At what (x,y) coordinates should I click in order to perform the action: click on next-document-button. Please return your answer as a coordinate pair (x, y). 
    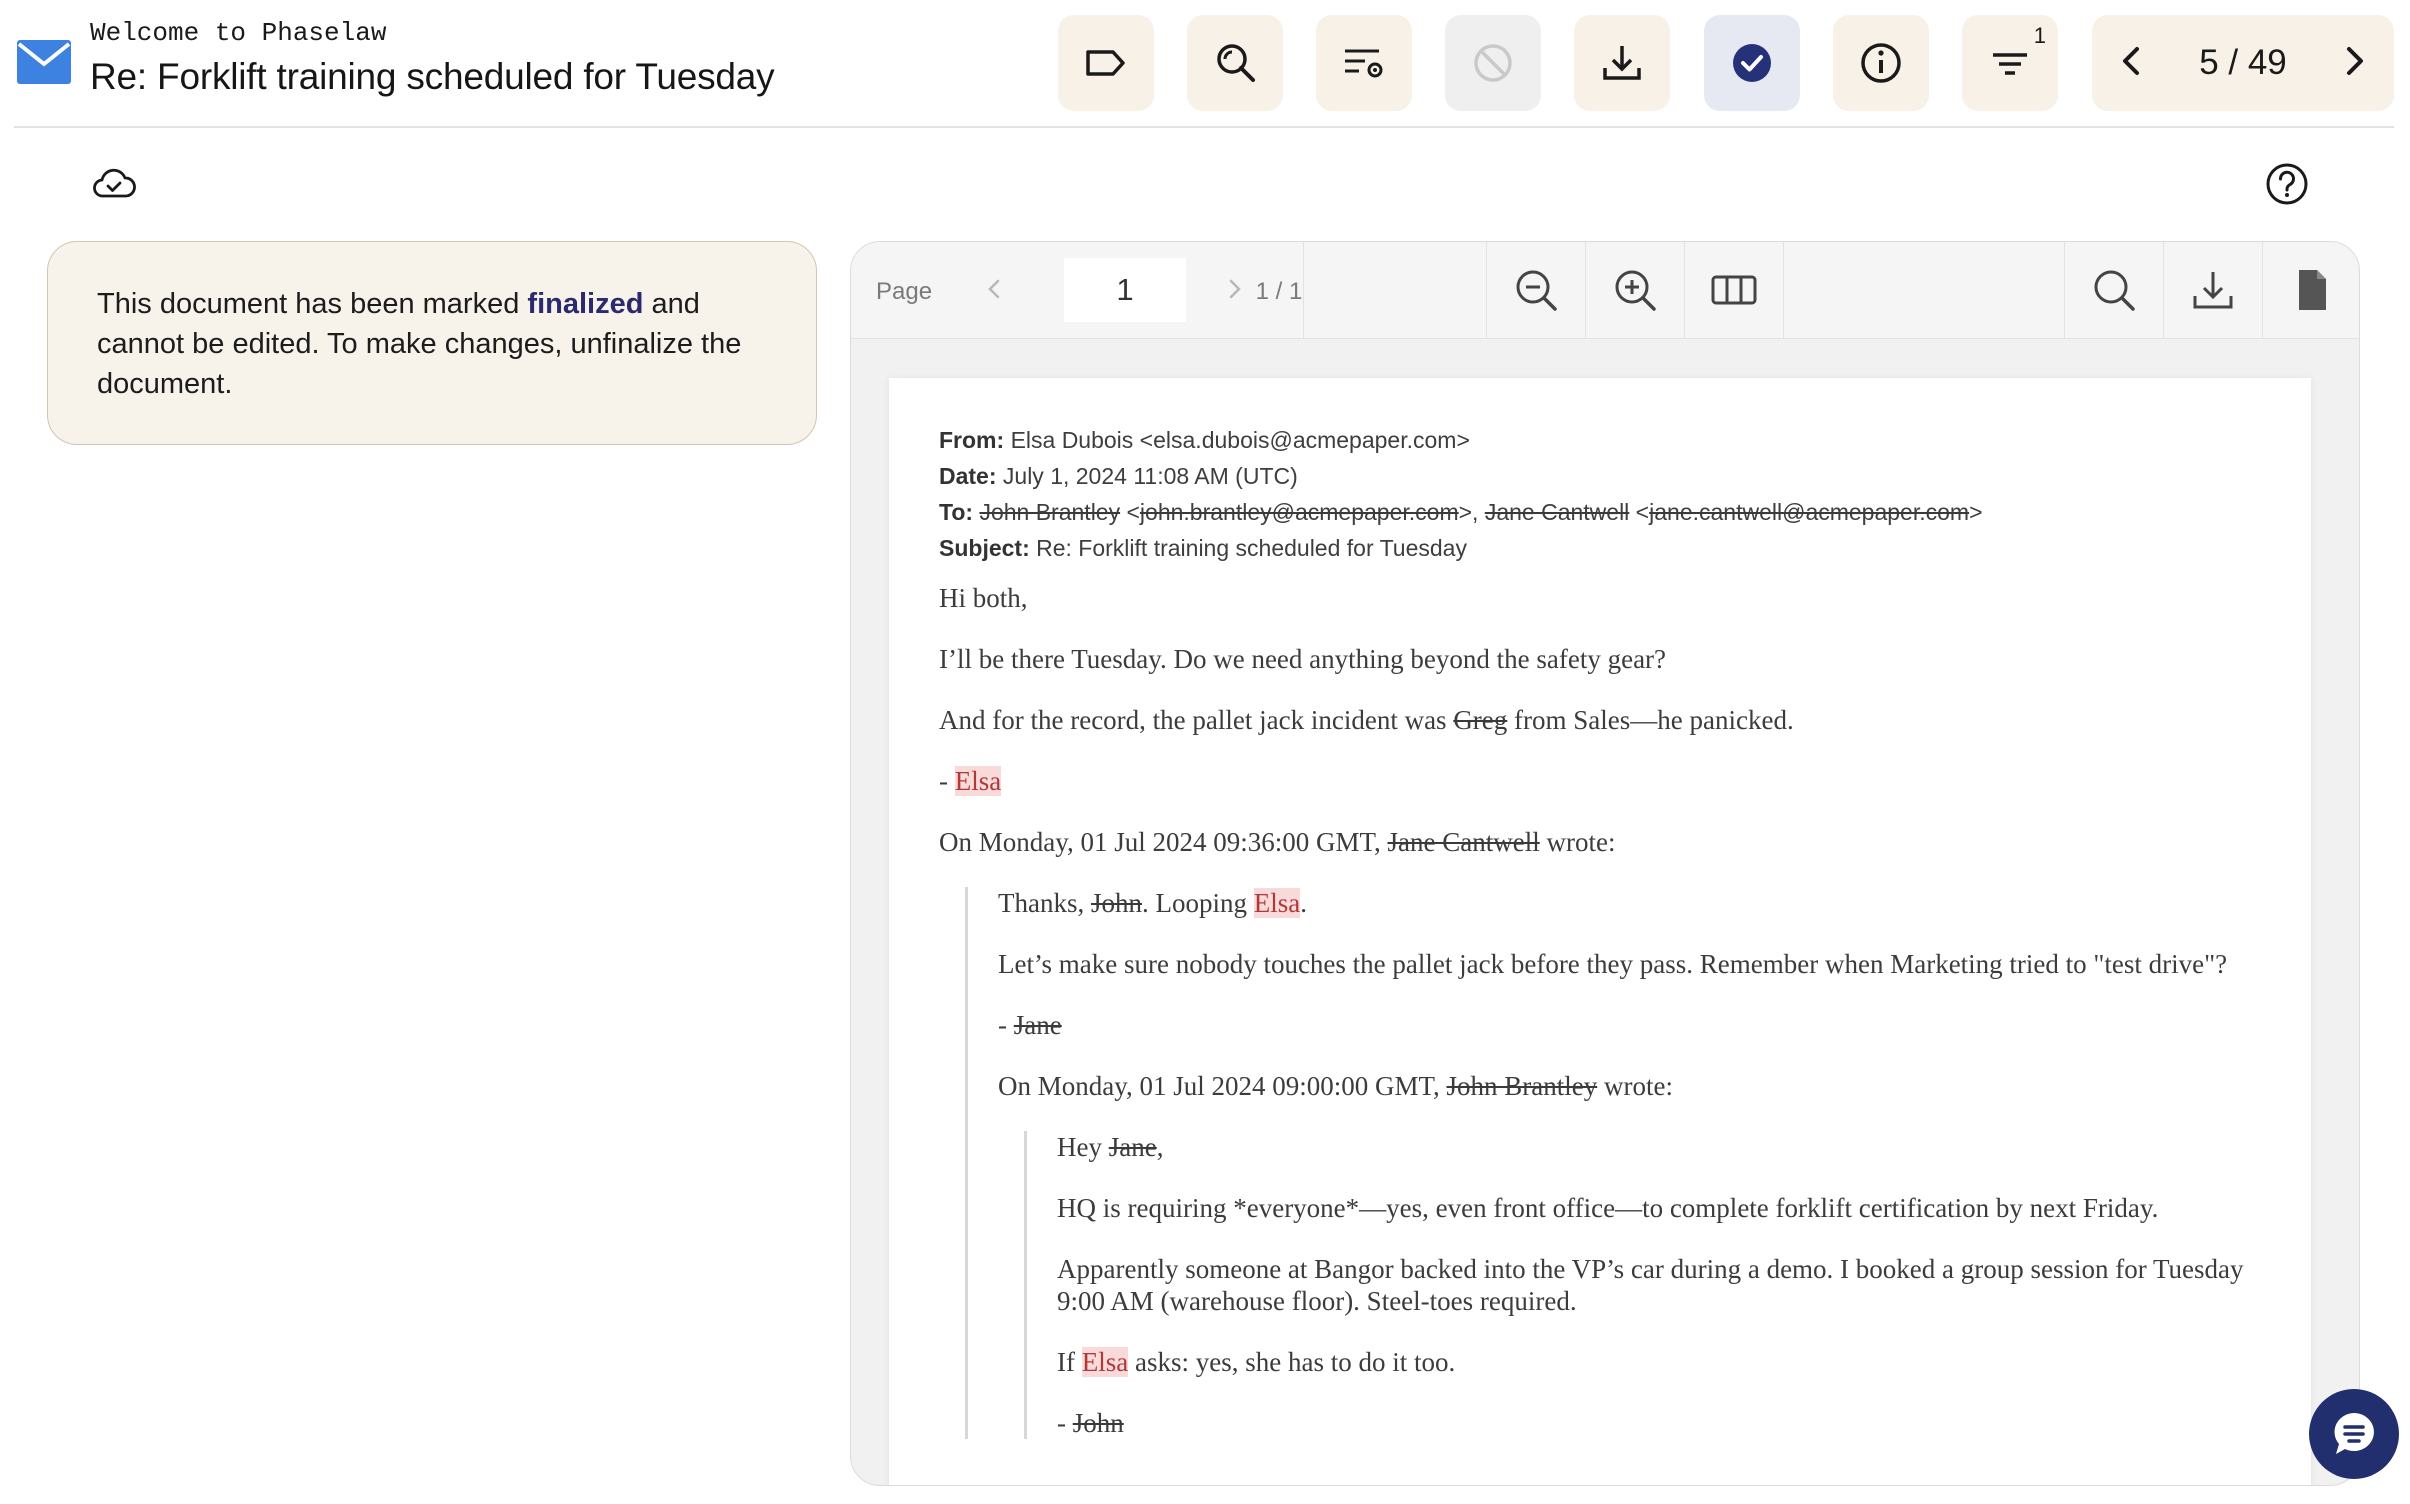
    Looking at the image, I should click on (2354, 63).